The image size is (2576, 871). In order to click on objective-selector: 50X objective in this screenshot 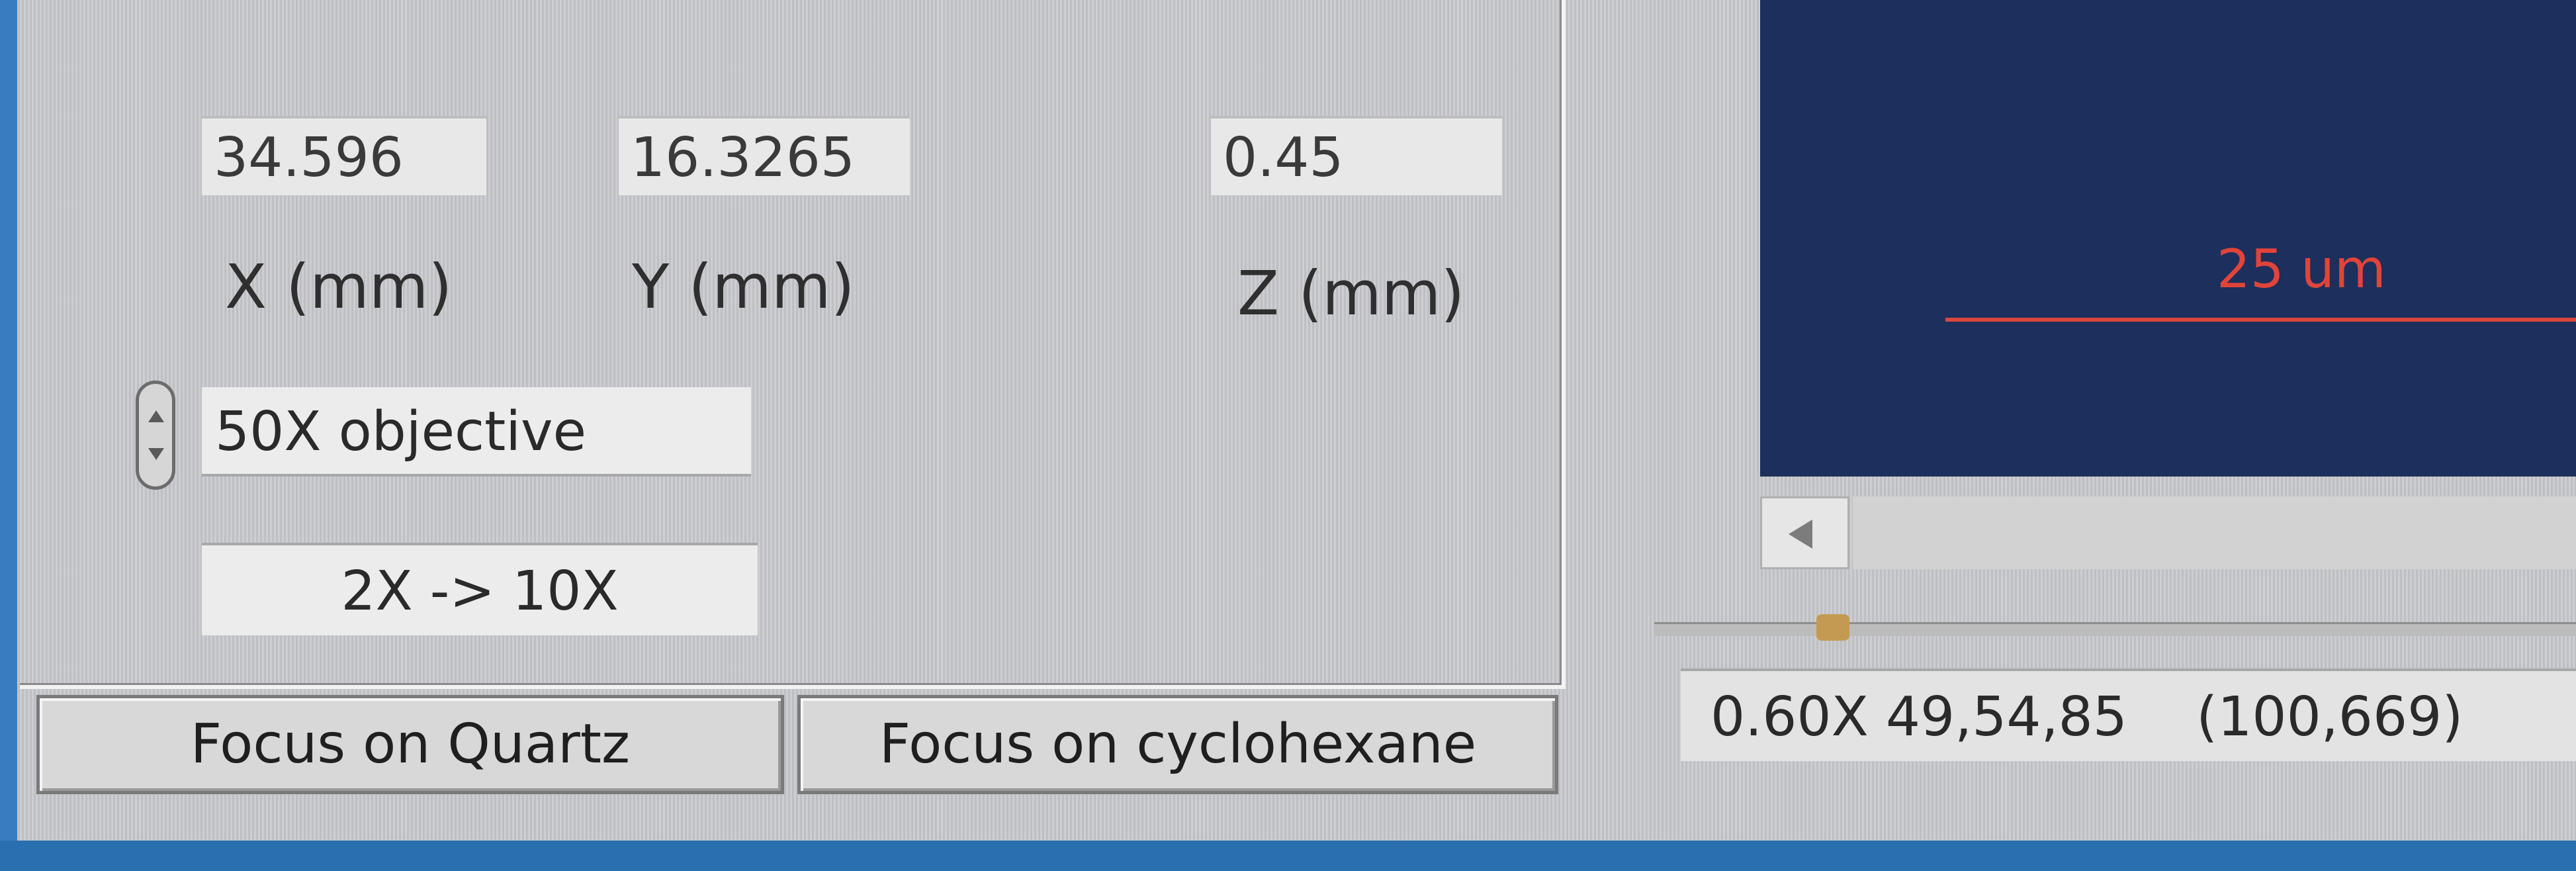, I will do `click(476, 432)`.